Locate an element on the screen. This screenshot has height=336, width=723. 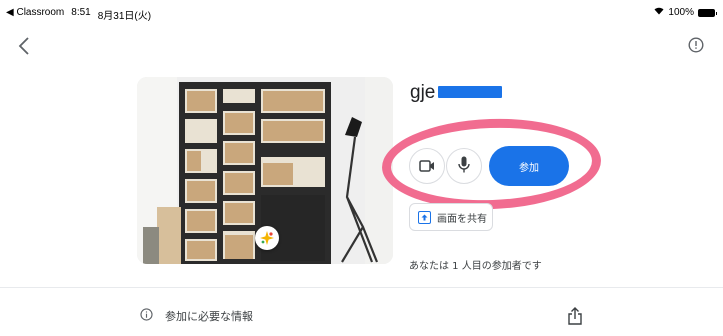
sparkle-effects-icon is located at coordinates (267, 238).